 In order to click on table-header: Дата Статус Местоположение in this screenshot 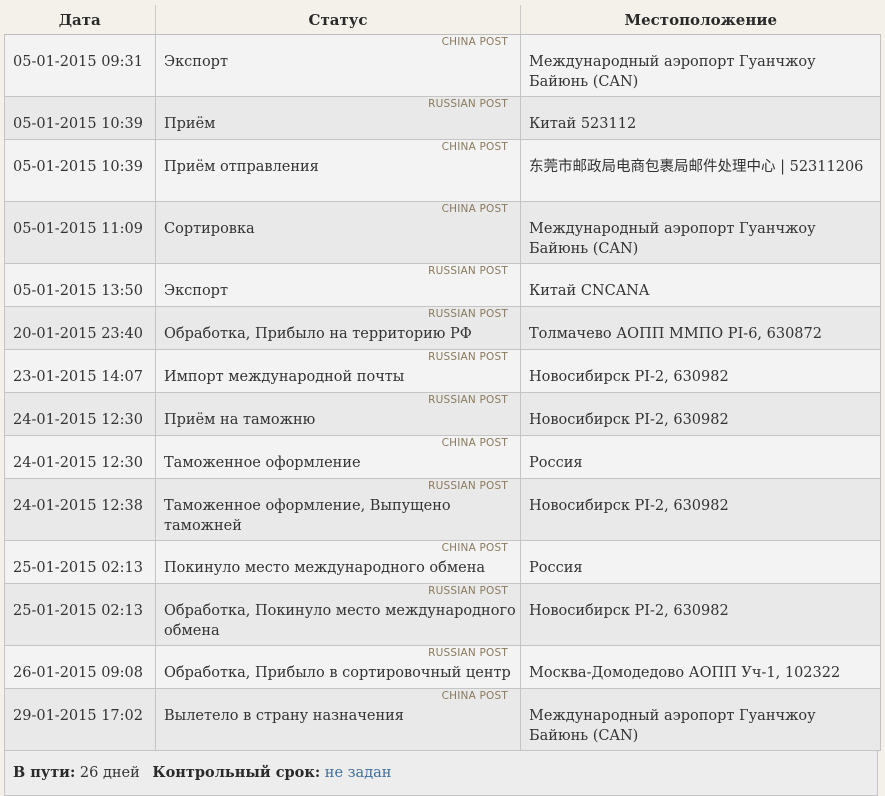, I will do `click(442, 20)`.